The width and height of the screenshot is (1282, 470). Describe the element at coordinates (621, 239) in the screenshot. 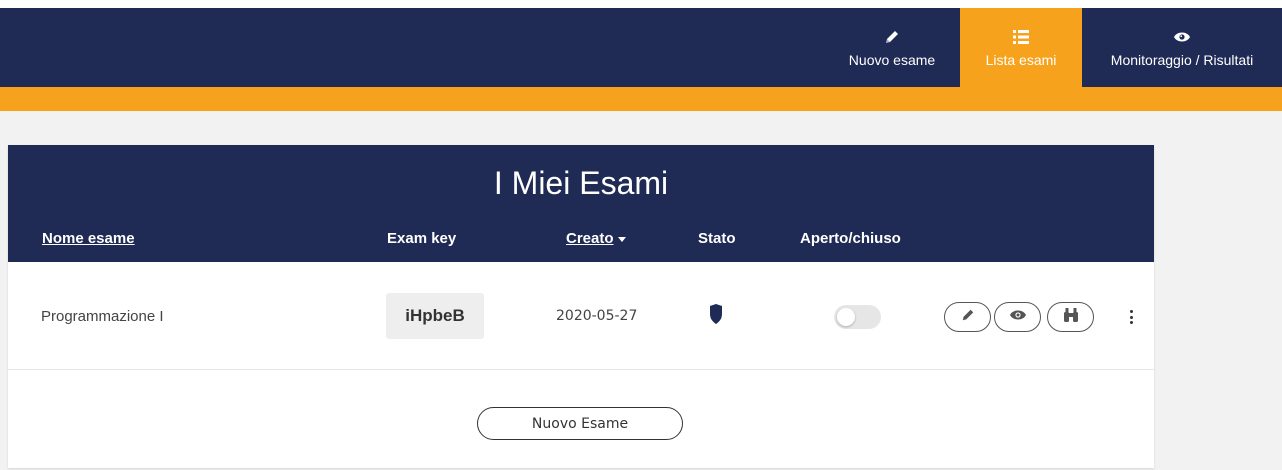

I see `caret-down-icon` at that location.